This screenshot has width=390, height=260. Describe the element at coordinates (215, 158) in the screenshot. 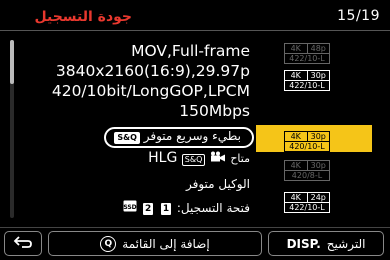

I see `movie-camera-icon` at that location.